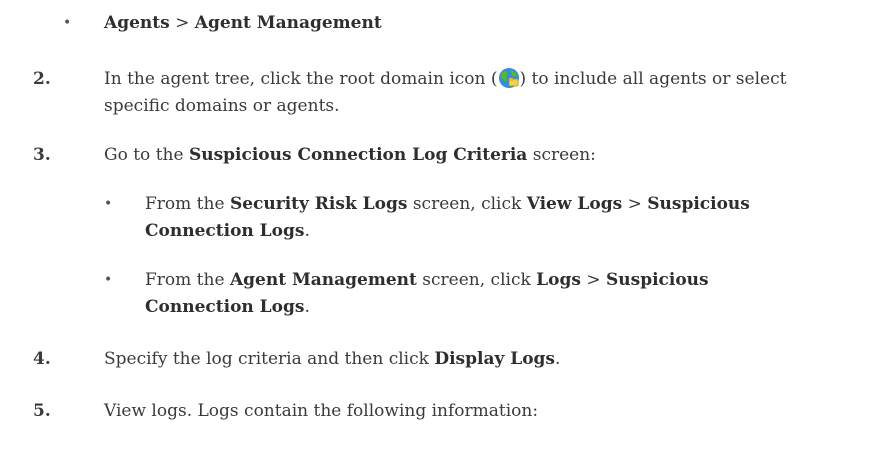  I want to click on step-3-number: 3., so click(42, 155).